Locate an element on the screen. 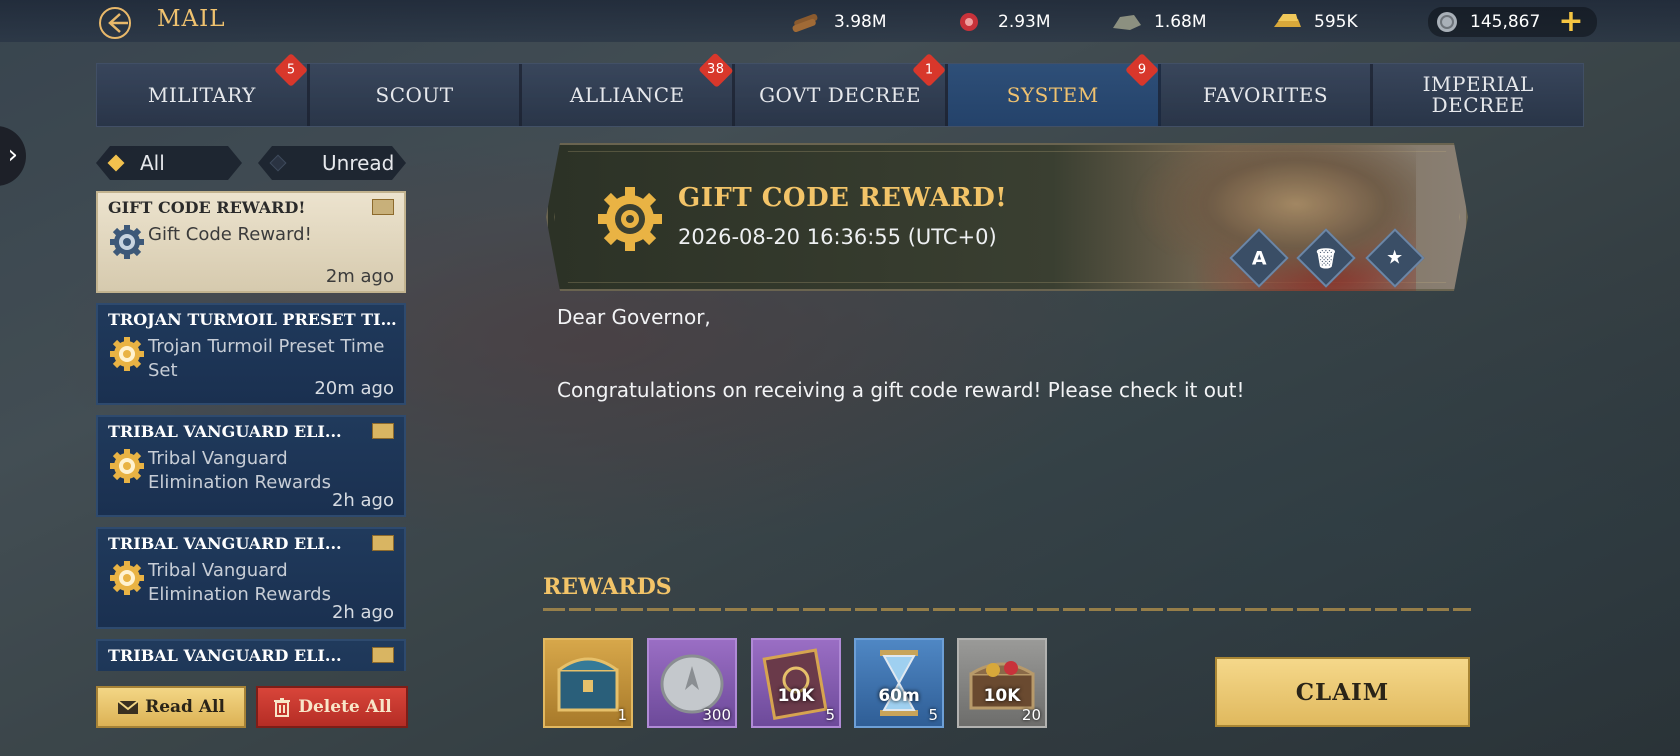 Image resolution: width=1680 pixels, height=756 pixels. plus-icon: + is located at coordinates (1570, 22).